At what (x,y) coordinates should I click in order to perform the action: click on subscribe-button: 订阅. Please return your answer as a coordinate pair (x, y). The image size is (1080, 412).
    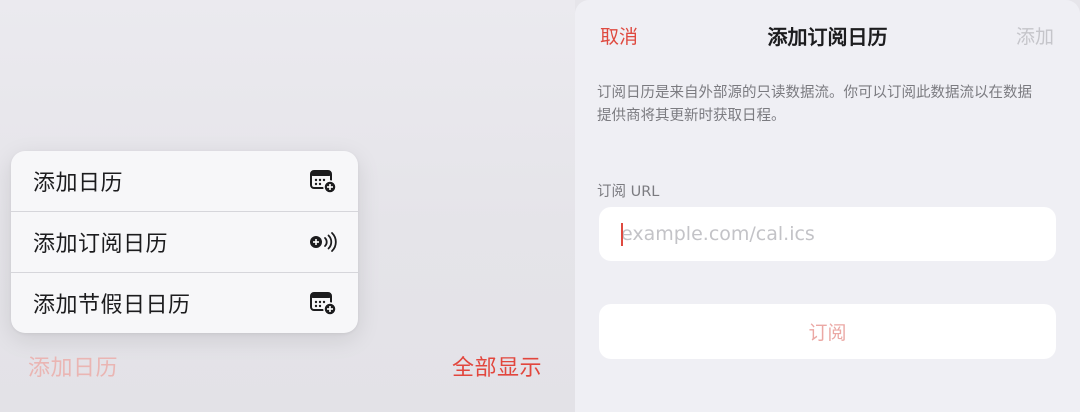
    Looking at the image, I should click on (827, 331).